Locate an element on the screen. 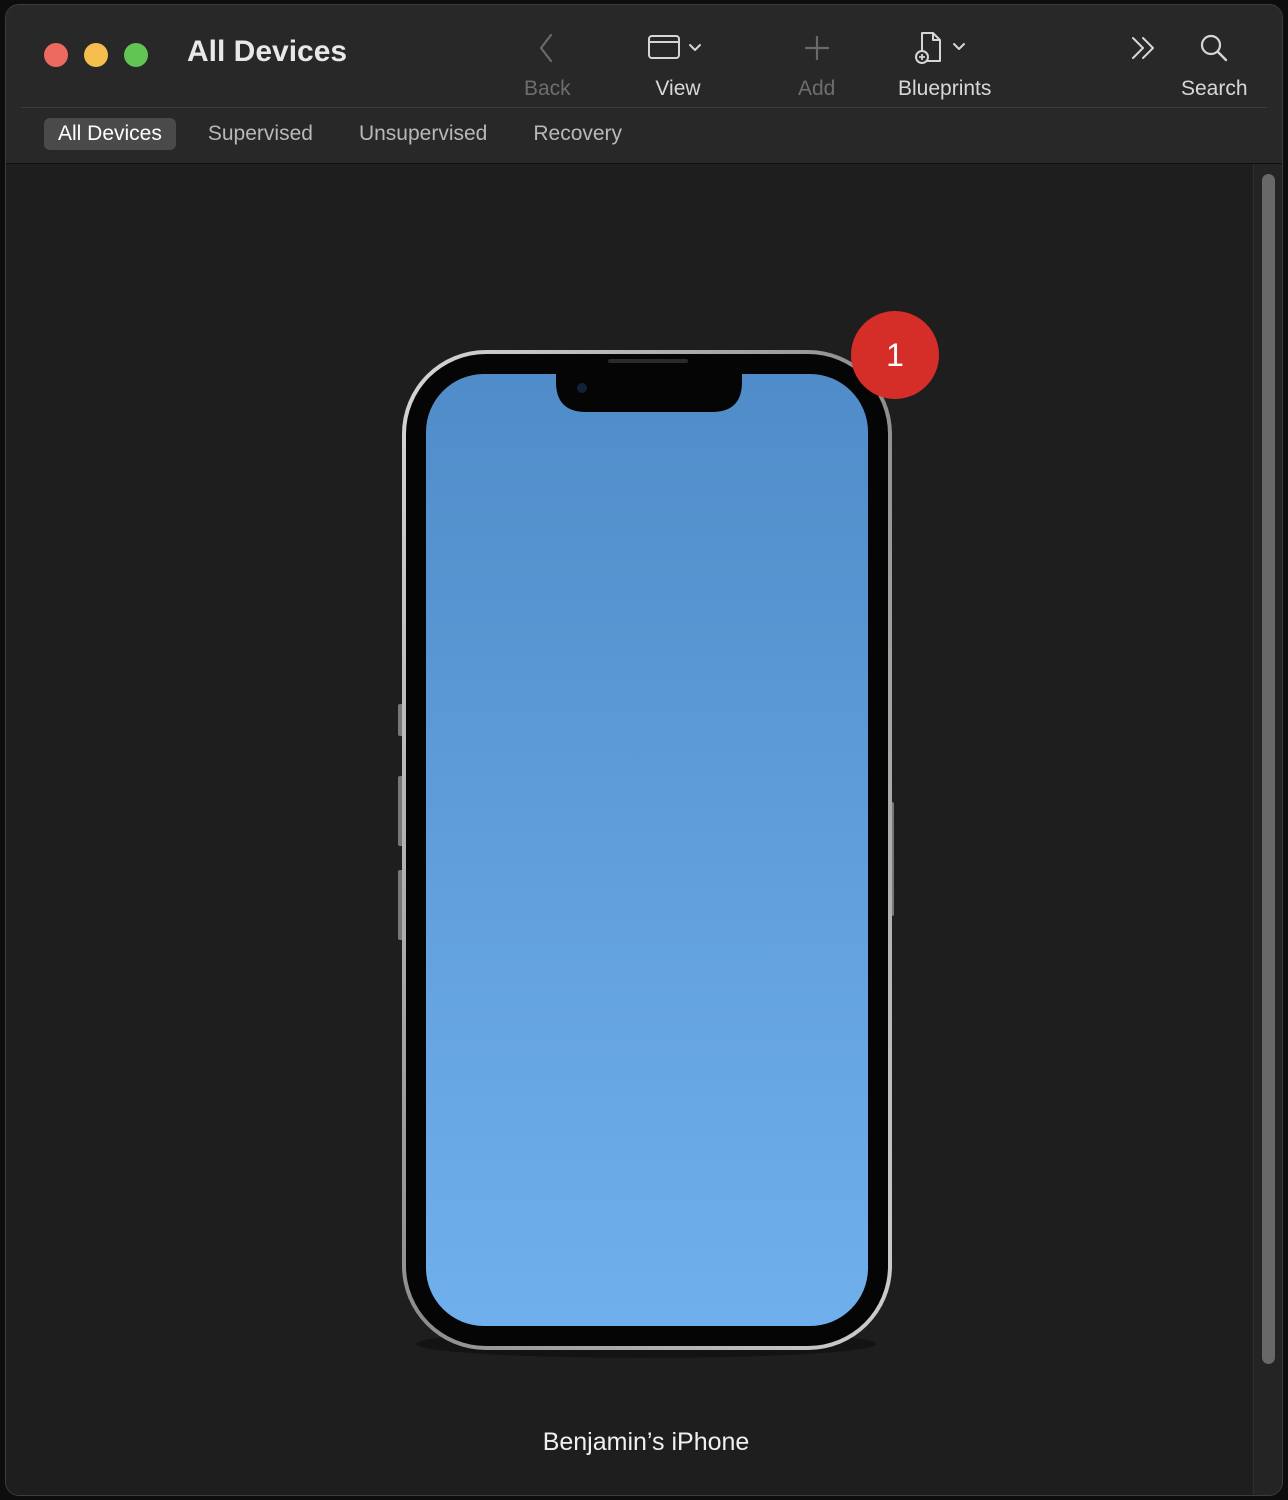 The image size is (1288, 1500). view-label: View is located at coordinates (678, 88).